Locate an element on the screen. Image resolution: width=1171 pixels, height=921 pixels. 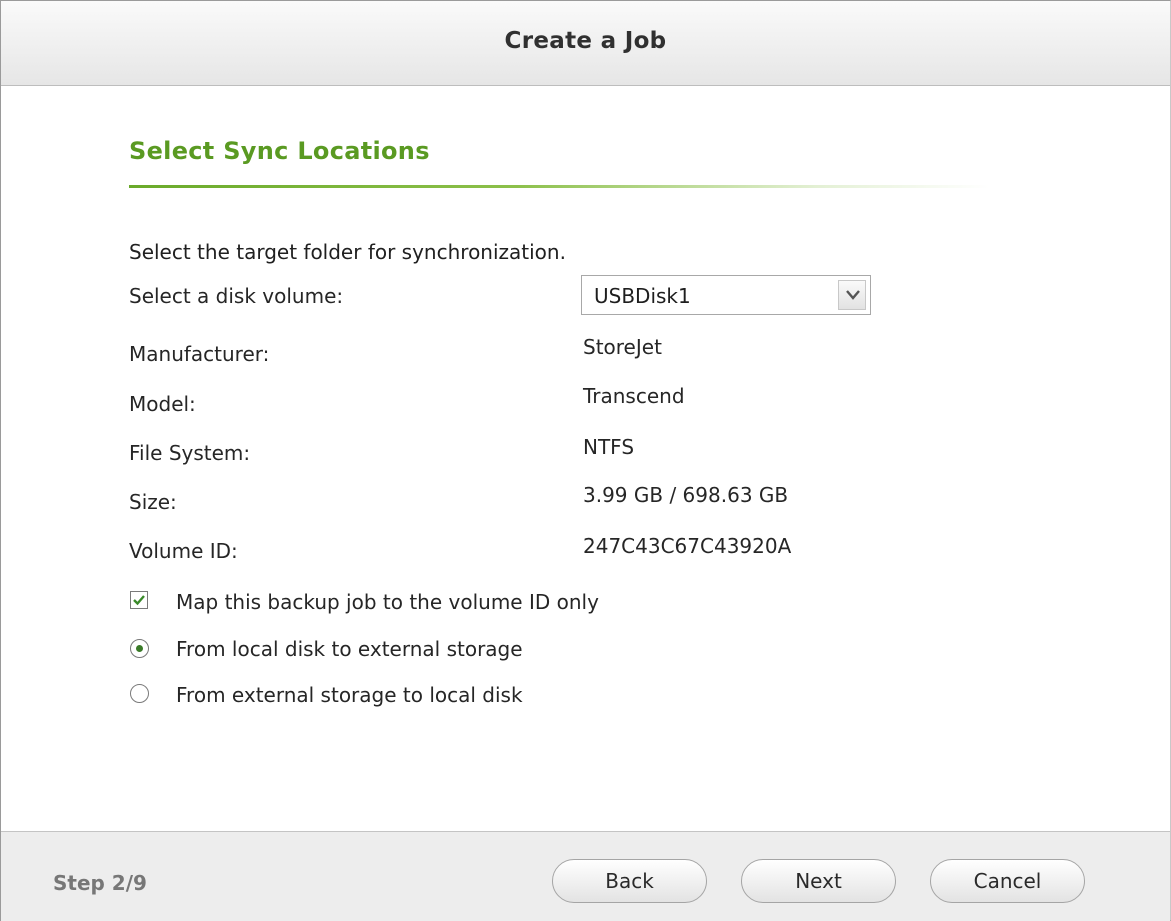
volume-id-value: 247C43C67C43920A is located at coordinates (687, 546).